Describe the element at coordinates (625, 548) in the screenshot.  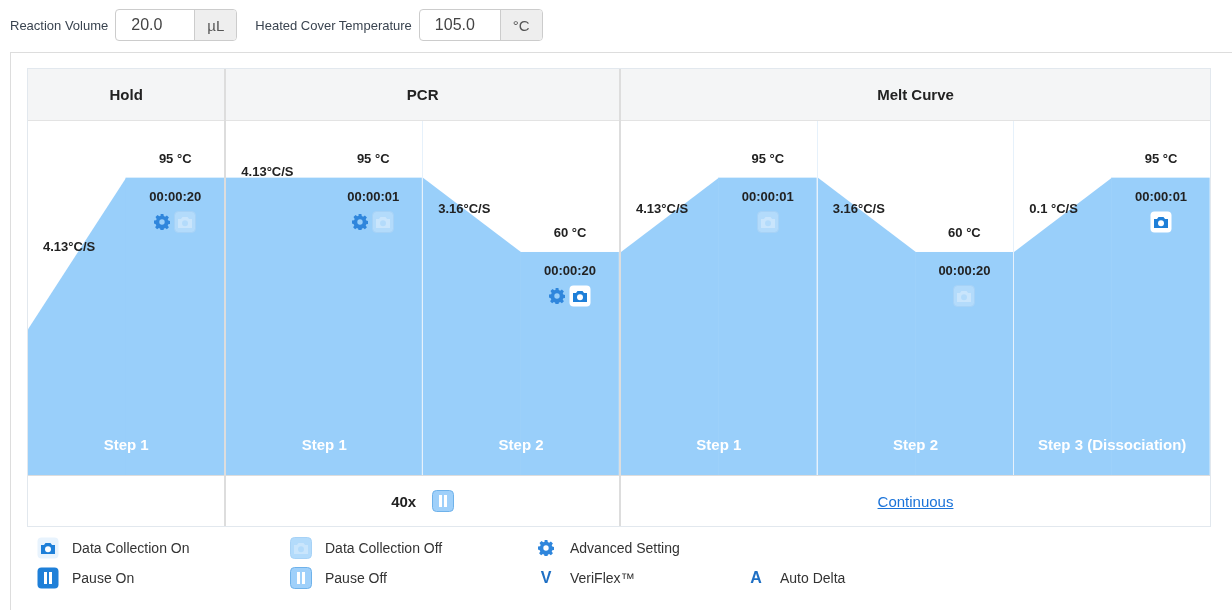
I see `legend-label: Advanced Setting` at that location.